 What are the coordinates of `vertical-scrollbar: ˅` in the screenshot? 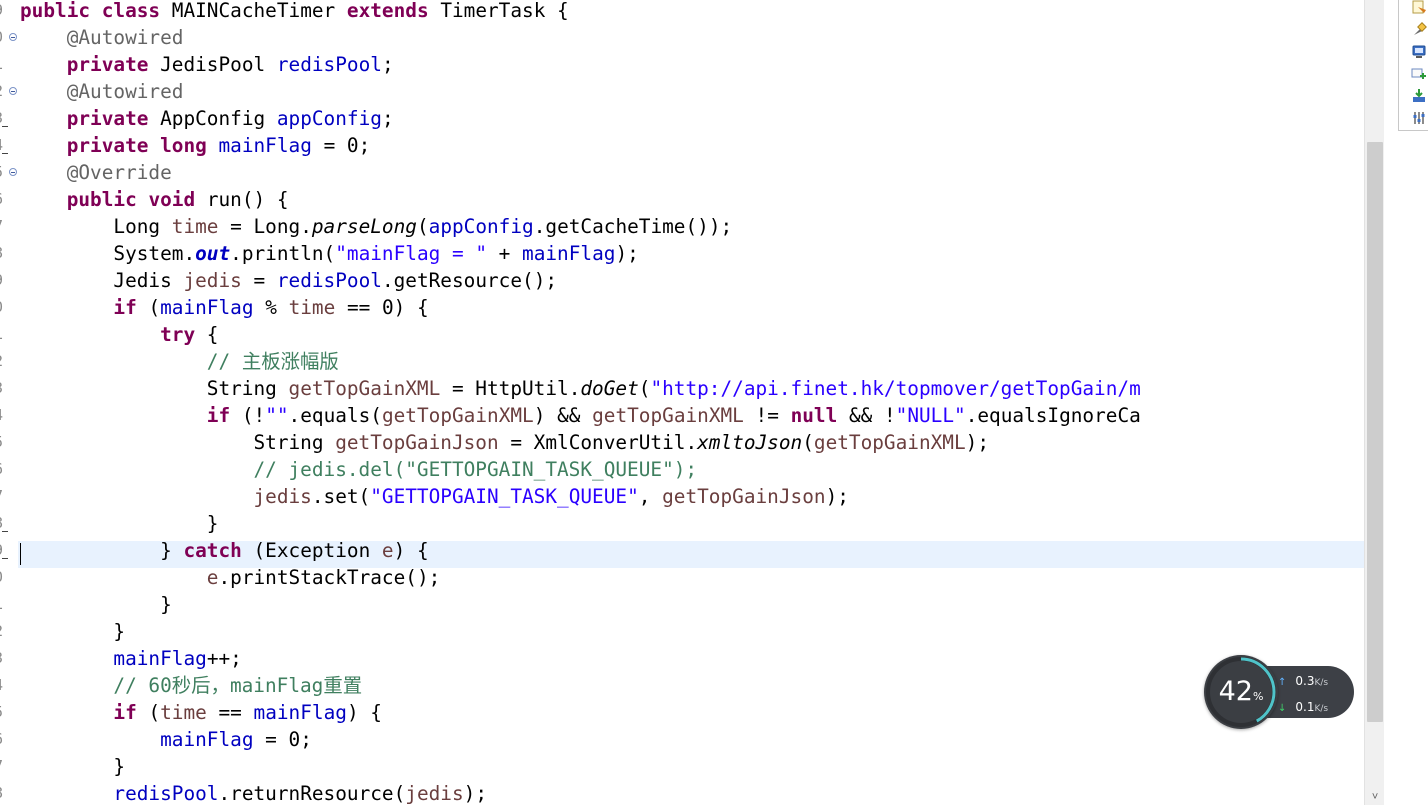 It's located at (1374, 402).